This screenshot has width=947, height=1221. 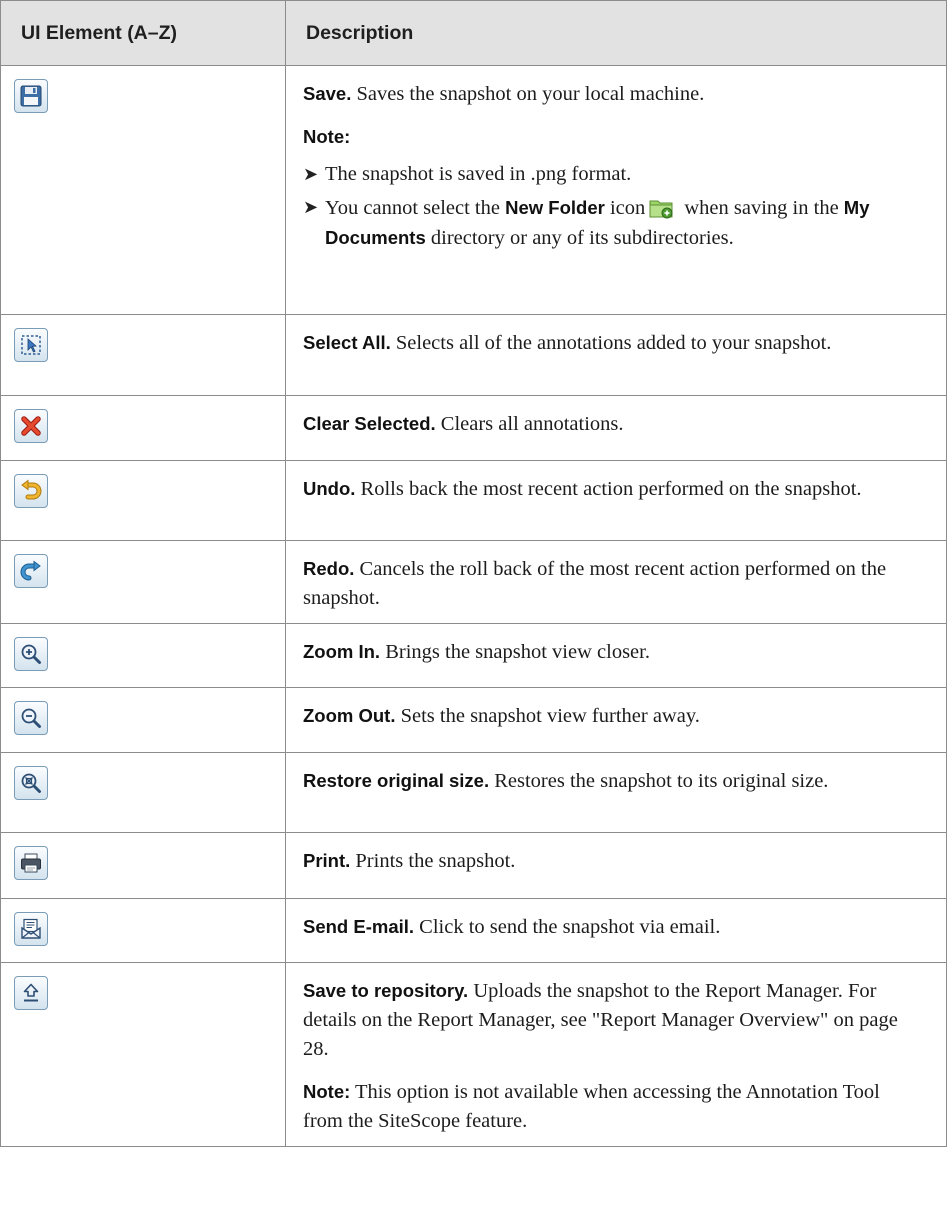 I want to click on select-all-icon, so click(x=31, y=345).